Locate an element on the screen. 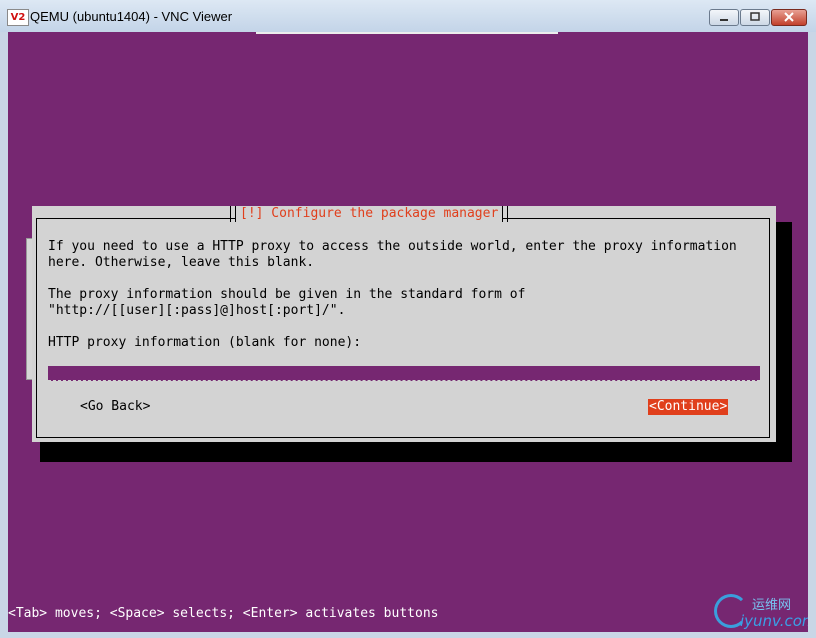 This screenshot has height=638, width=816. watermark-cn-text: 运维网 is located at coordinates (772, 605).